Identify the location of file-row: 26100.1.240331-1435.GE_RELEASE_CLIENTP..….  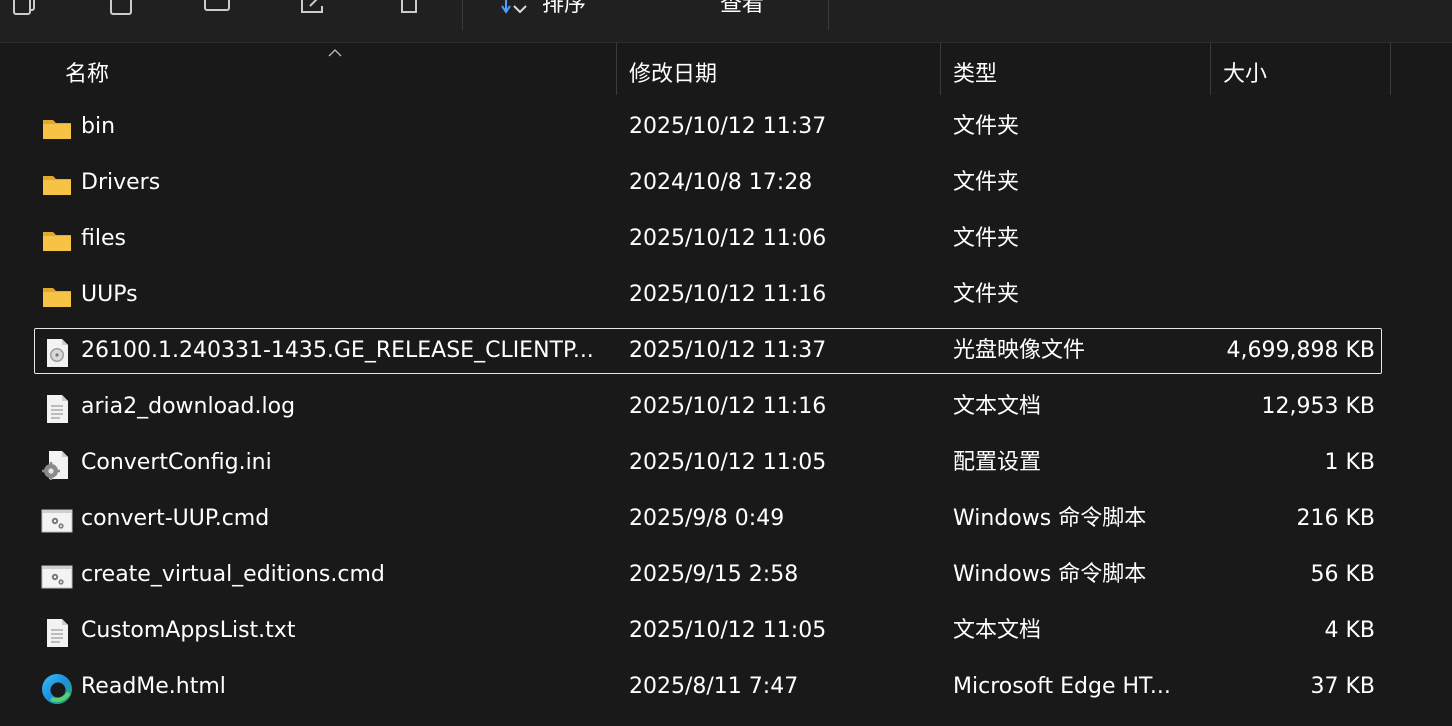
(708, 351).